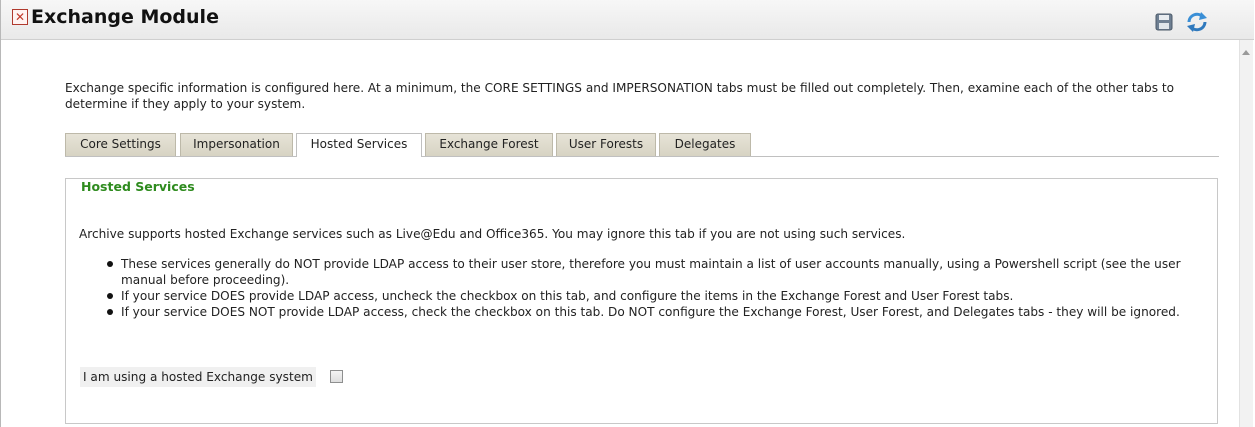  Describe the element at coordinates (125, 17) in the screenshot. I see `page-title: Exchange Module` at that location.